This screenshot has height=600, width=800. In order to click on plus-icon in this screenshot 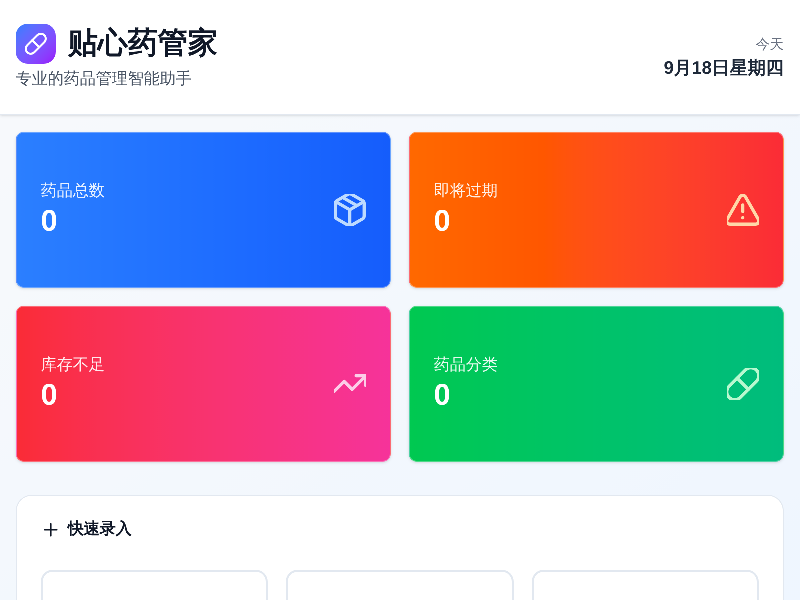, I will do `click(51, 530)`.